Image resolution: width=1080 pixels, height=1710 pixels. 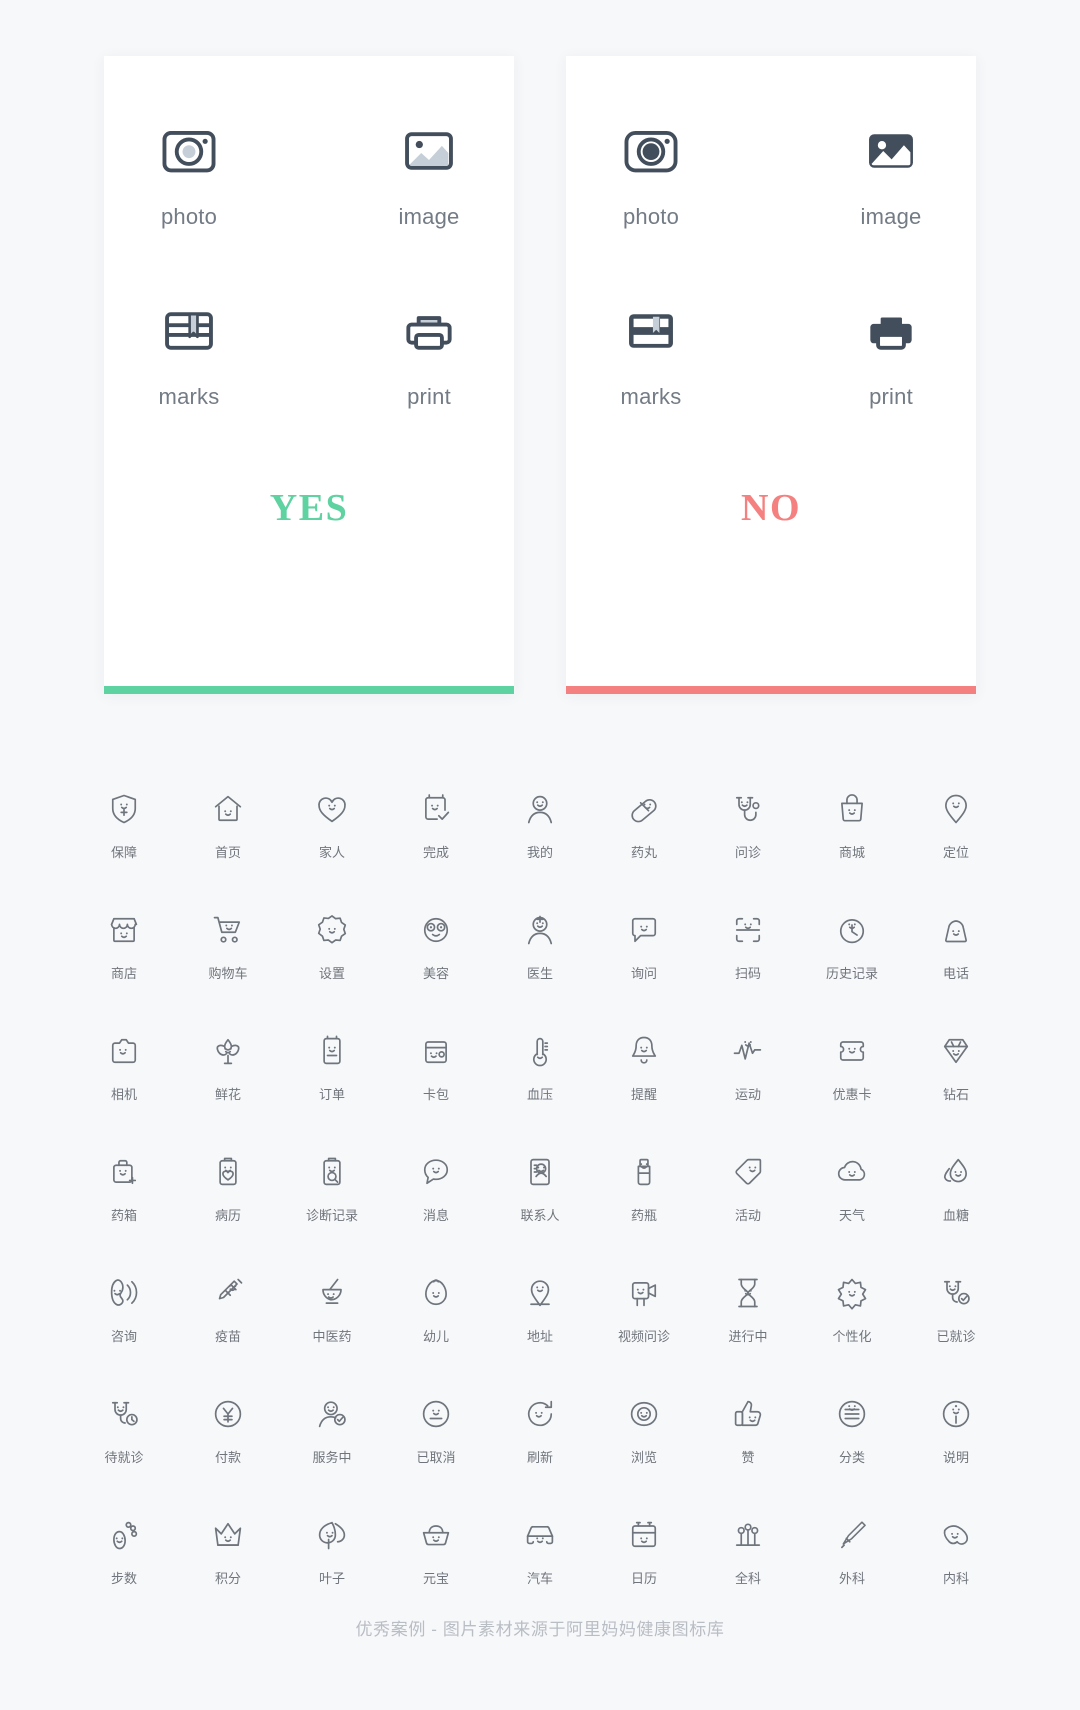 I want to click on icon-grid-item: 日历, so click(x=644, y=1551).